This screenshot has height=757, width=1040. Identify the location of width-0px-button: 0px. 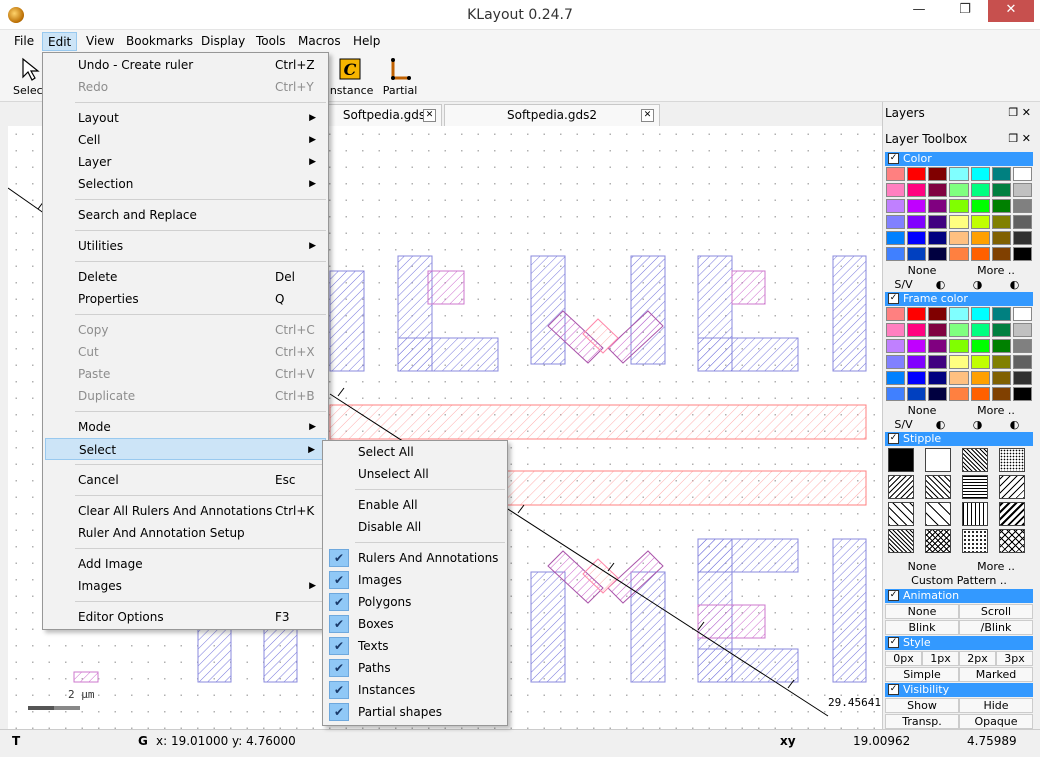
(903, 658).